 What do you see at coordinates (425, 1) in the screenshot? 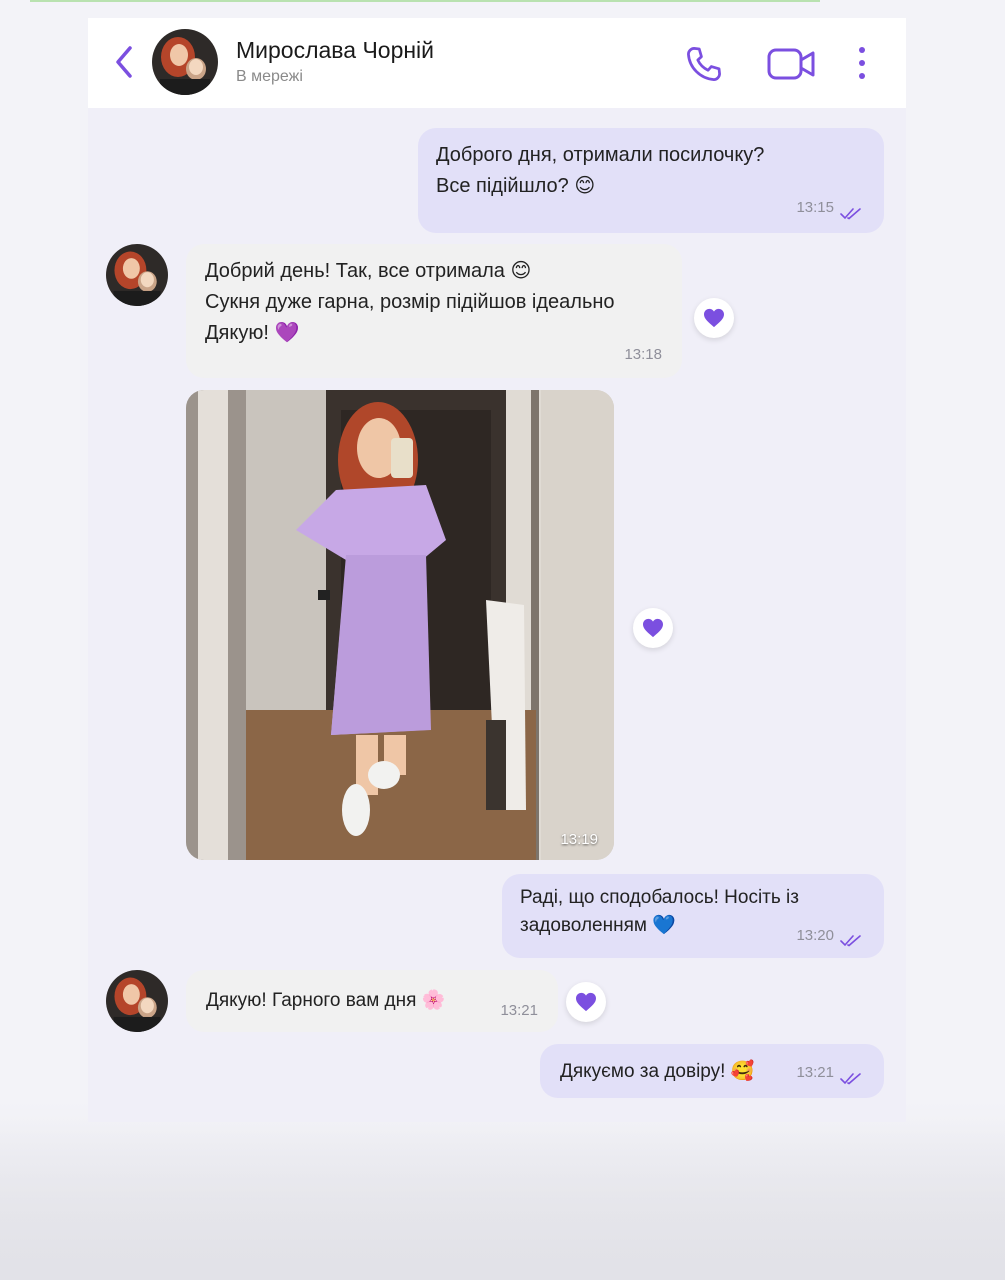
I see `status-divider` at bounding box center [425, 1].